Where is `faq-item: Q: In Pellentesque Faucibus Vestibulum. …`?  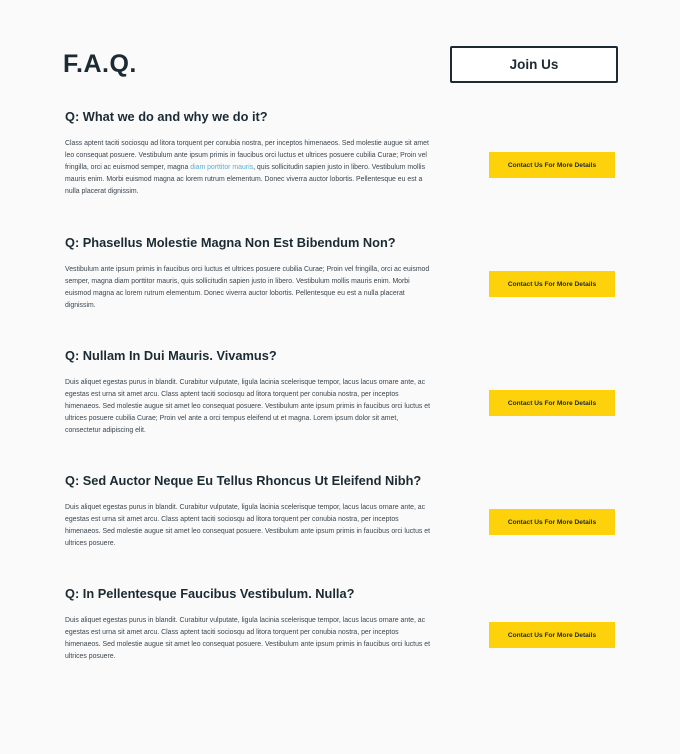
faq-item: Q: In Pellentesque Faucibus Vestibulum. … is located at coordinates (250, 624).